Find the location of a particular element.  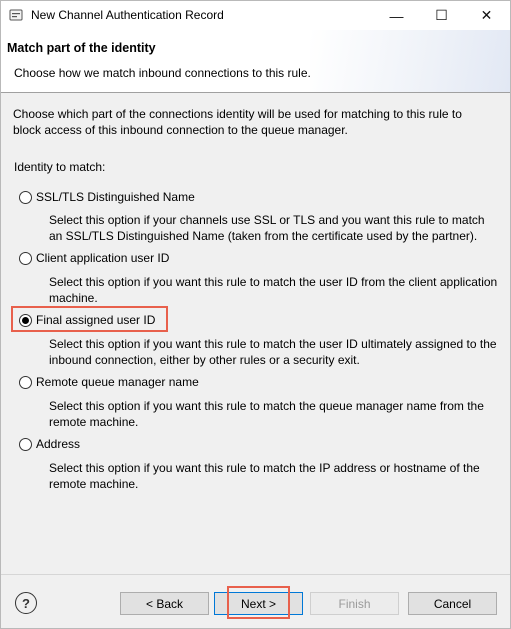

help-icon: ? is located at coordinates (26, 603).